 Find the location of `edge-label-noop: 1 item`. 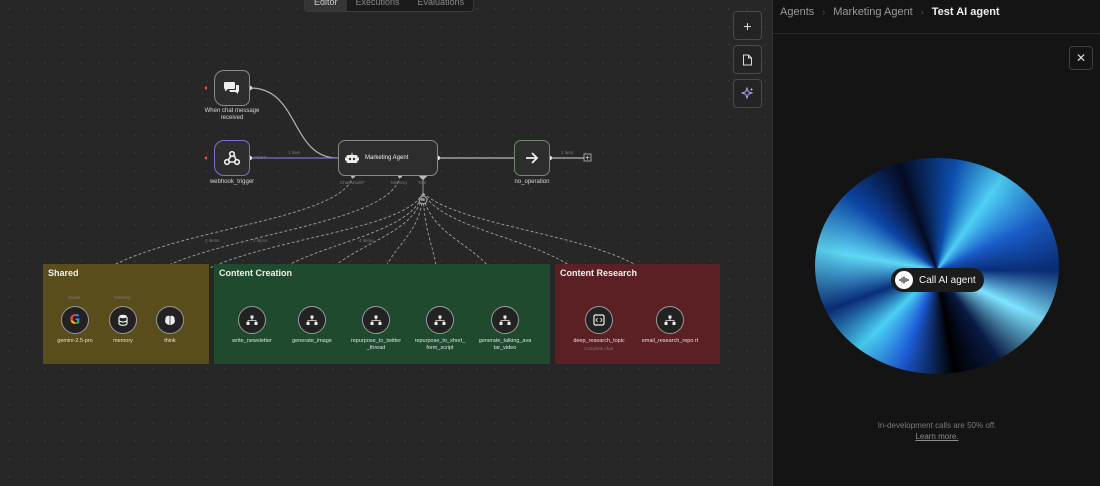

edge-label-noop: 1 item is located at coordinates (567, 152).